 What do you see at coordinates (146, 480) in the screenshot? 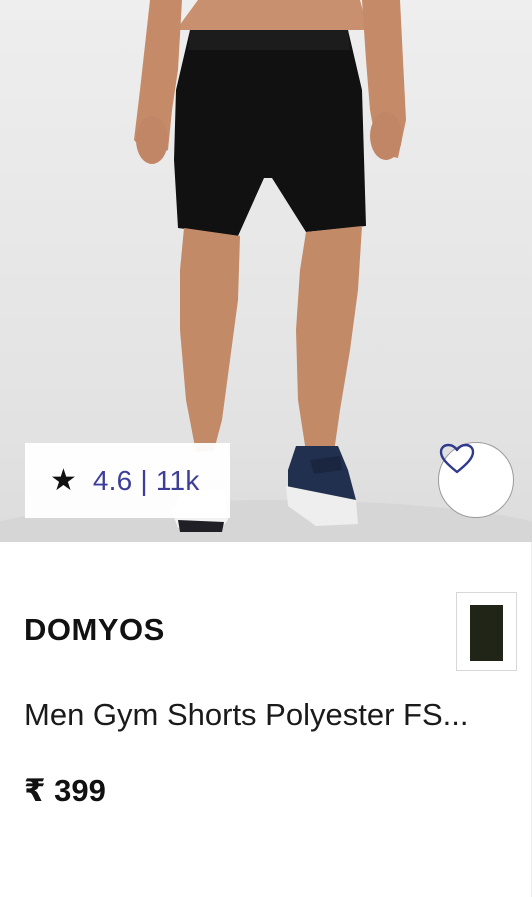
I see `rating-value: 4.6 | 11k` at bounding box center [146, 480].